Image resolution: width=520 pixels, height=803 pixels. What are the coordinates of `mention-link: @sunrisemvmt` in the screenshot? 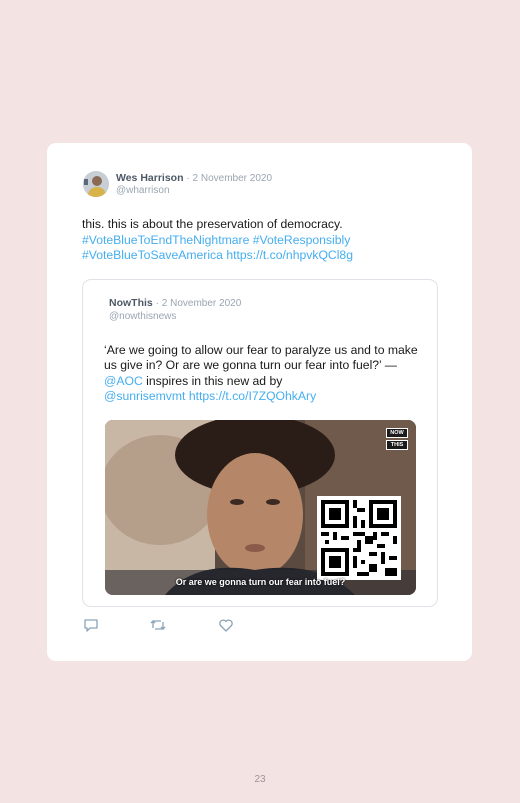 It's located at (144, 396).